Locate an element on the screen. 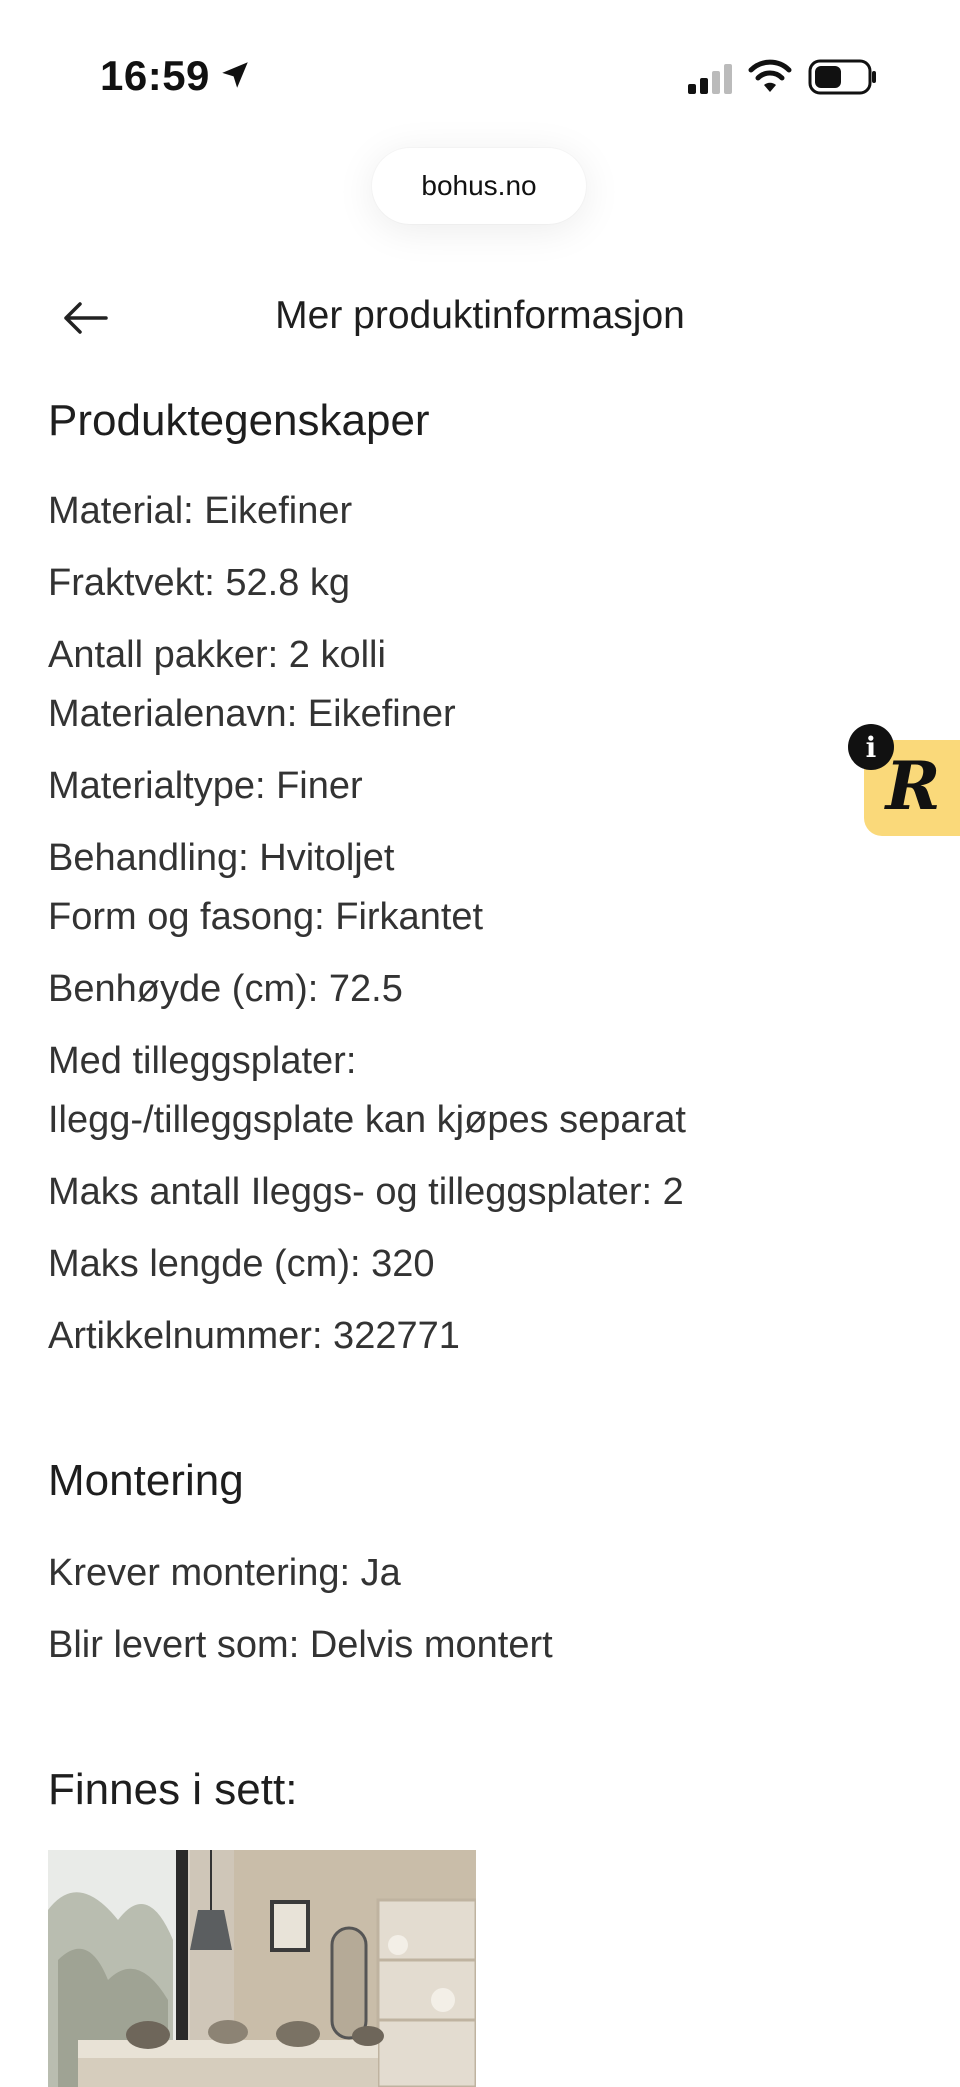 The width and height of the screenshot is (960, 2087). attr-item: Material: Eikefiner is located at coordinates (200, 511).